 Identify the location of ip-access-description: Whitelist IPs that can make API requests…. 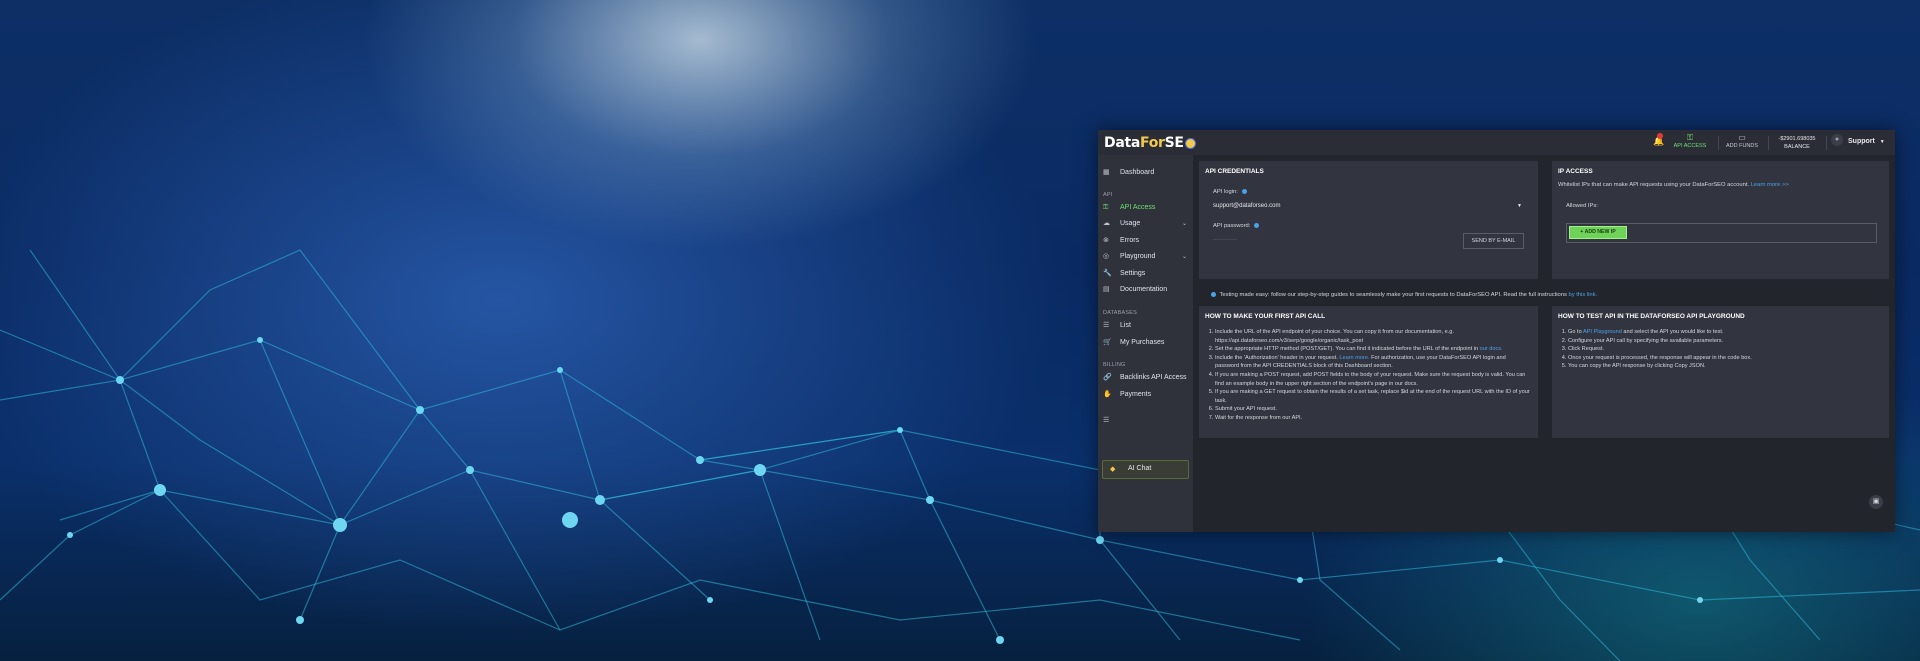
(1673, 185).